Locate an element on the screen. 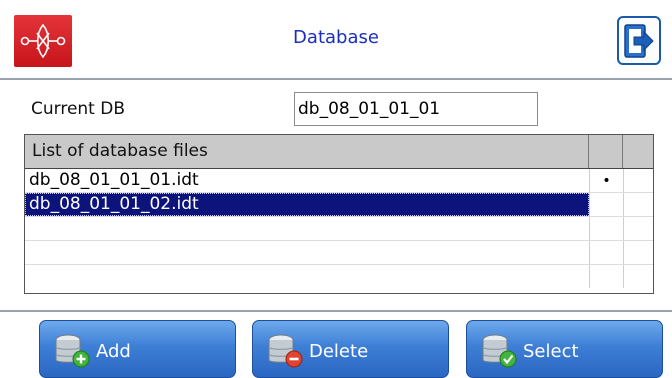 Image resolution: width=672 pixels, height=378 pixels. delete-button-label: Delete is located at coordinates (339, 351).